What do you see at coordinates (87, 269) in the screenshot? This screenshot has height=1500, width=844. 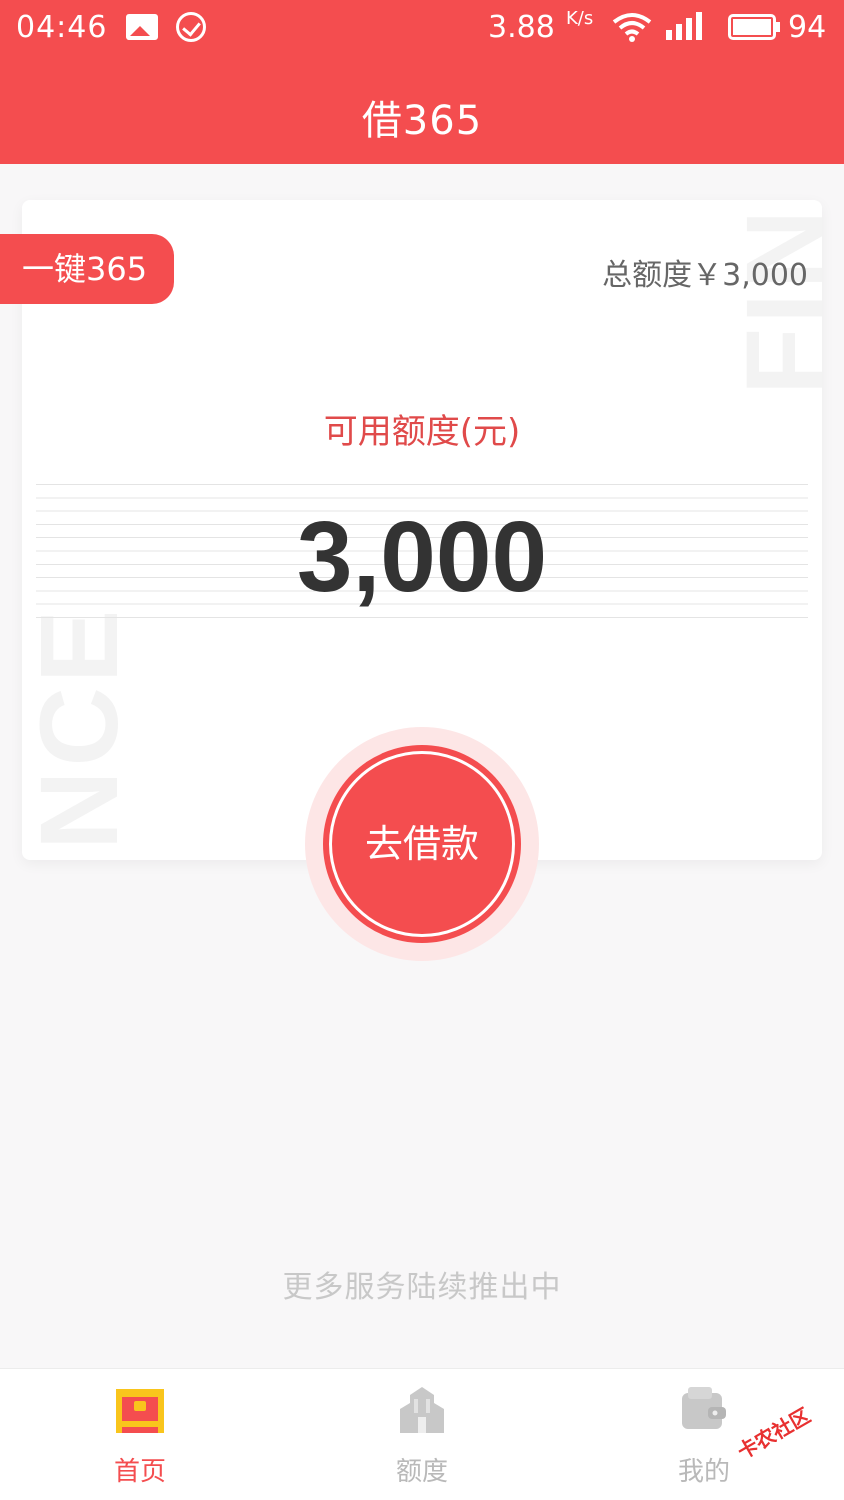 I see `one-click-tag-button: 一键365` at bounding box center [87, 269].